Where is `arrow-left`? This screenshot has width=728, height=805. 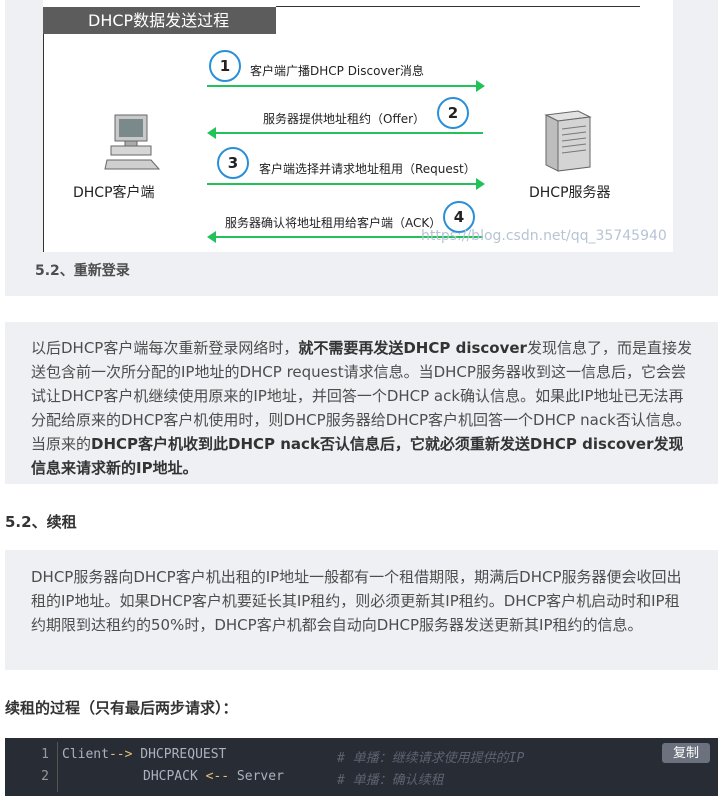 arrow-left is located at coordinates (345, 133).